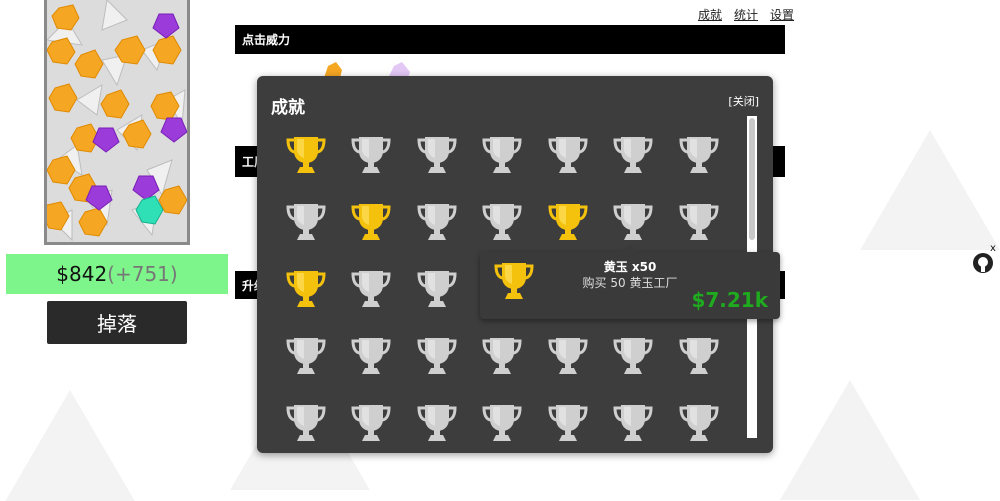  I want to click on nav-achievements-link: 成就, so click(710, 14).